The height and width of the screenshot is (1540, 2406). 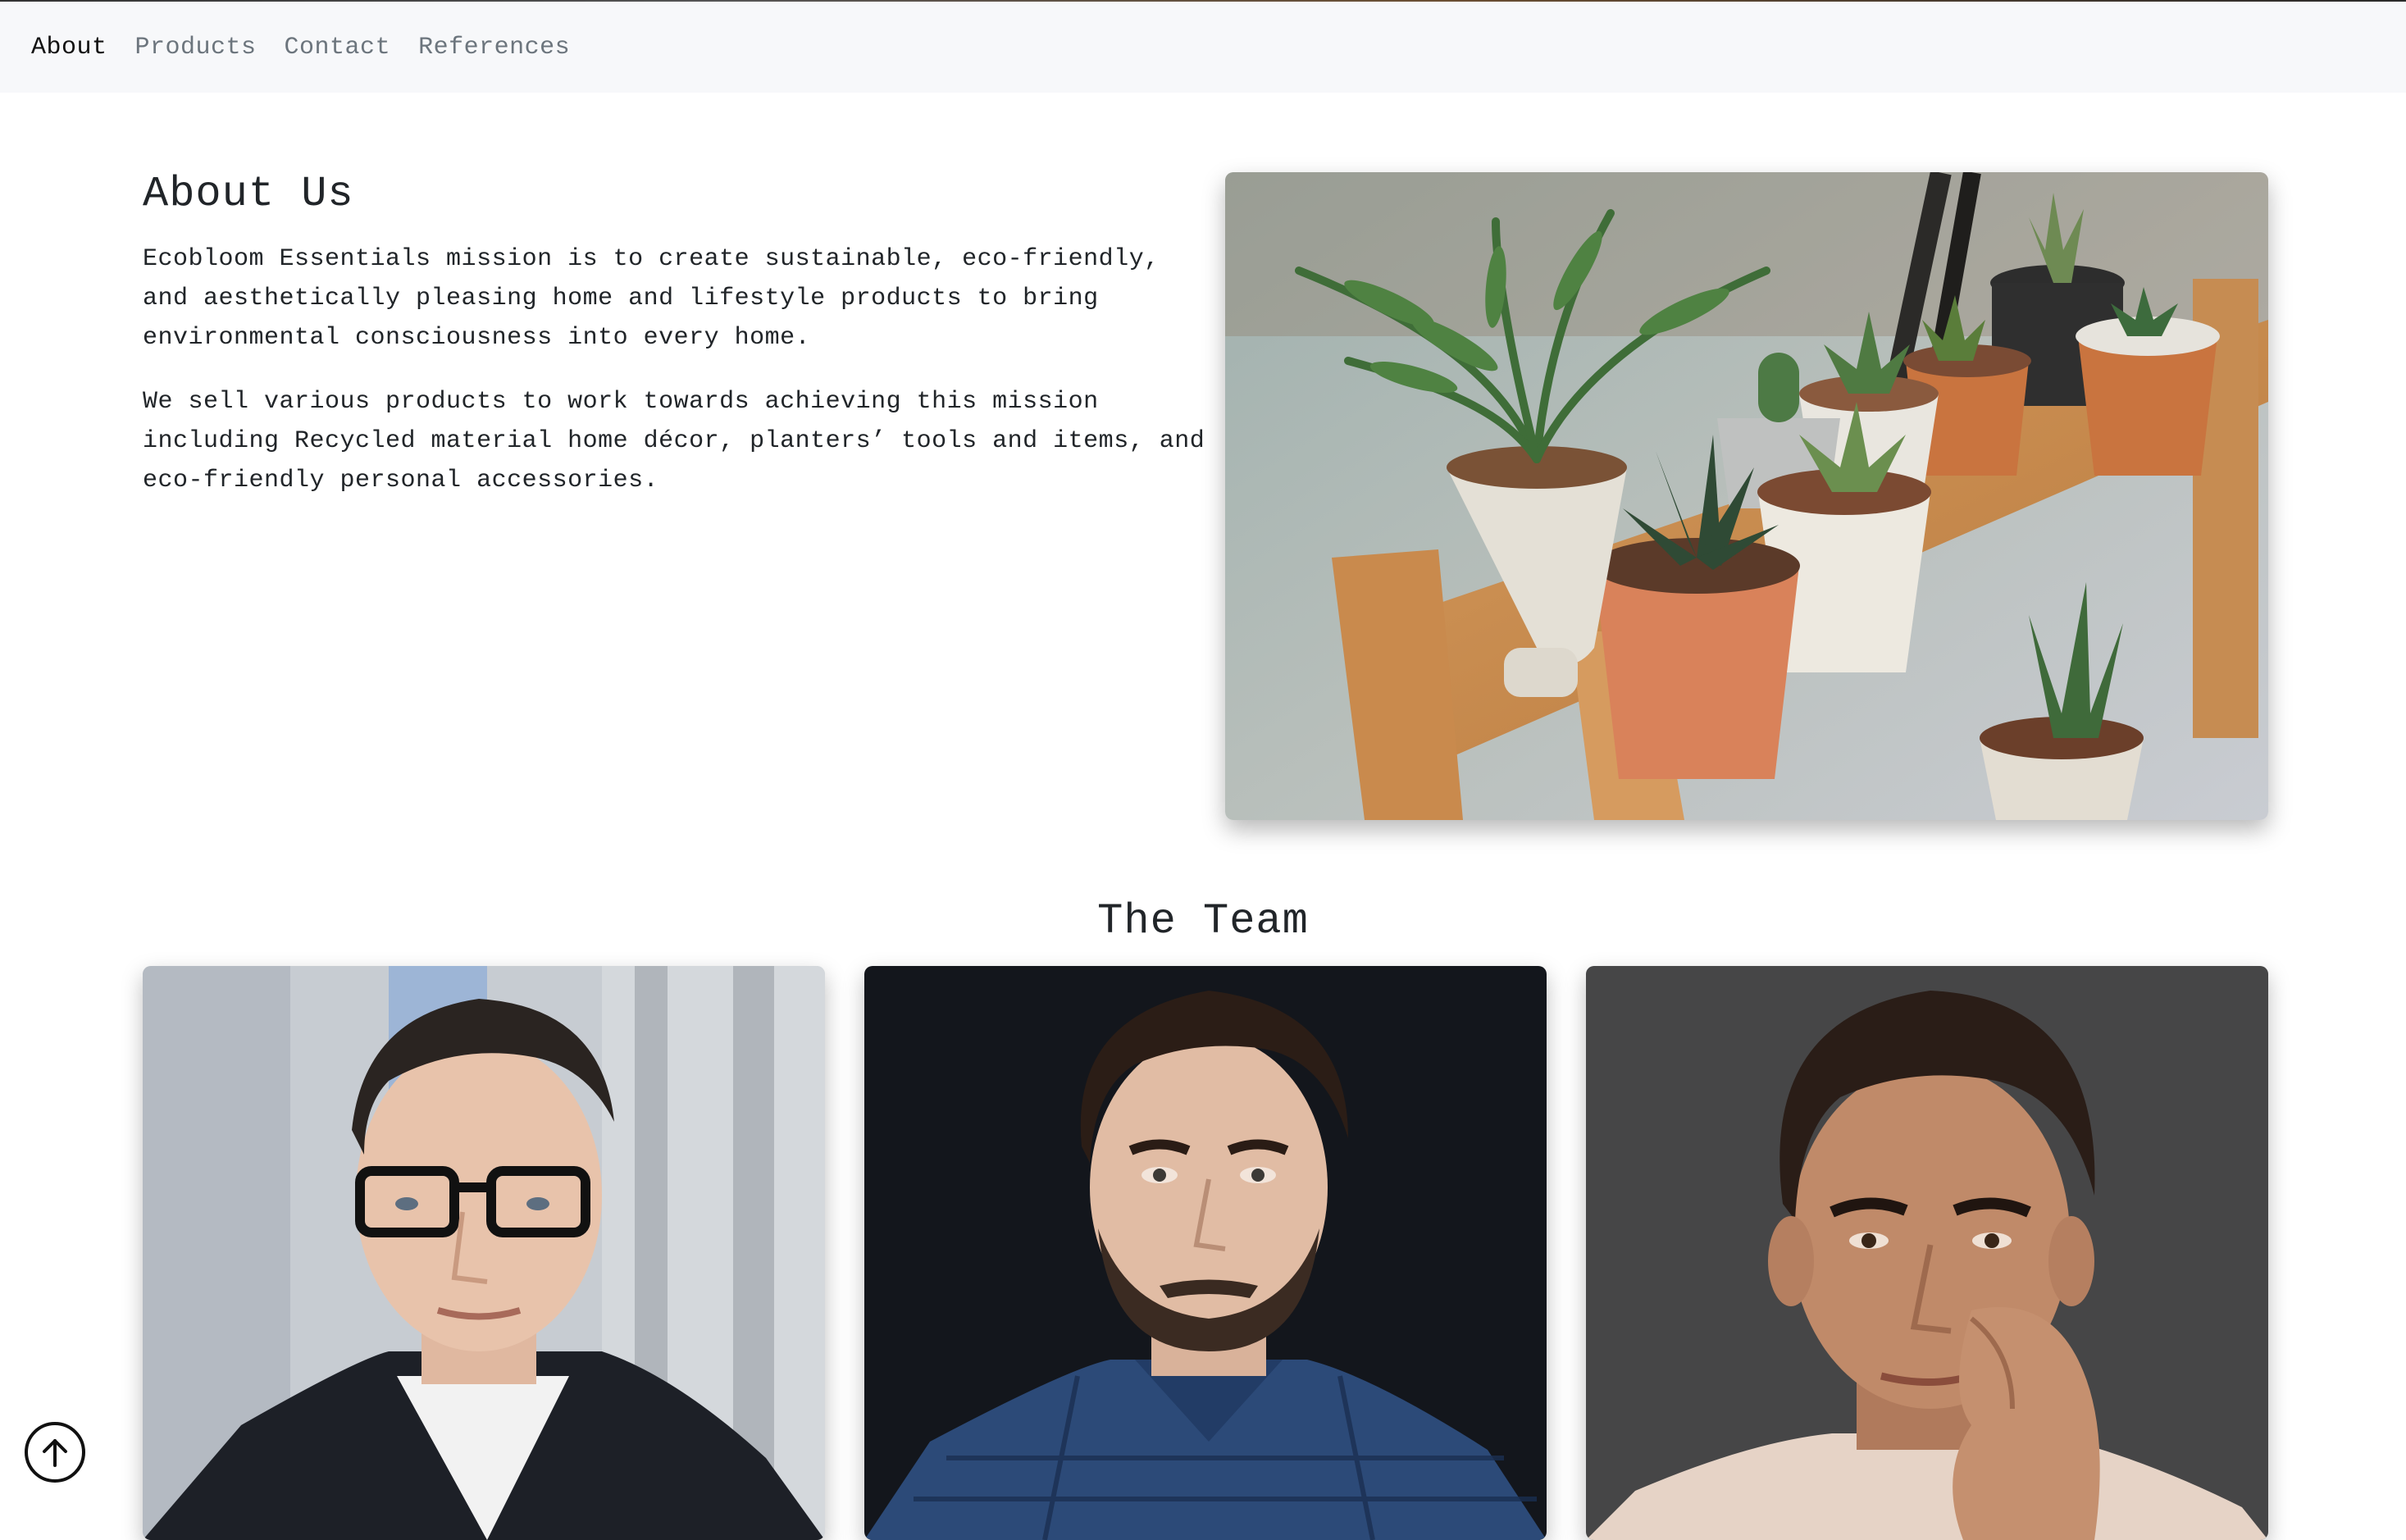 I want to click on team-title: The Team, so click(x=1203, y=921).